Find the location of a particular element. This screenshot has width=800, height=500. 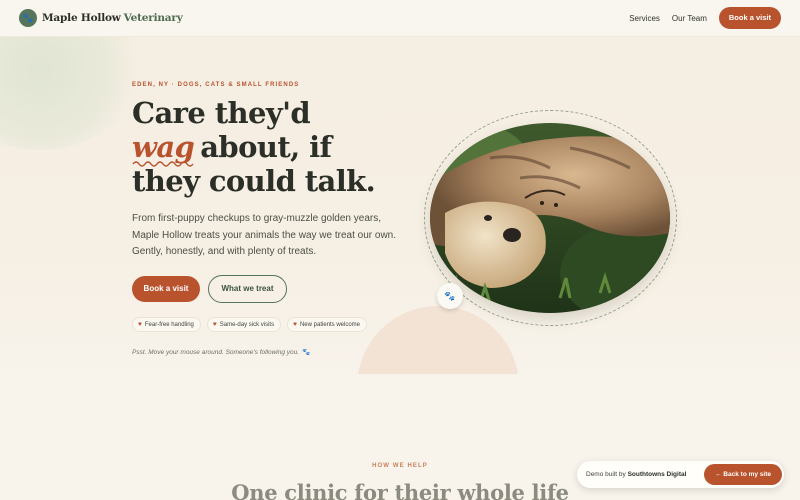

headline-wag: wag is located at coordinates (163, 148).